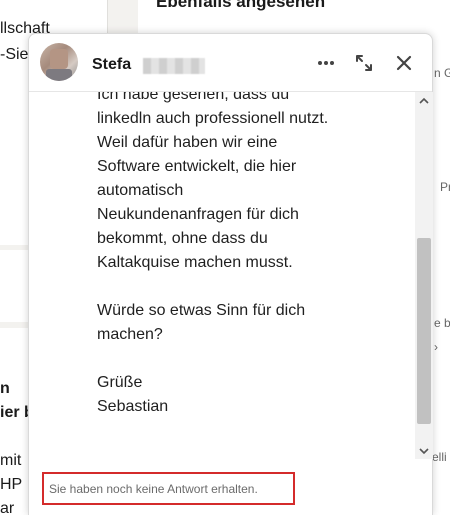 This screenshot has width=450, height=515. Describe the element at coordinates (445, 187) in the screenshot. I see `background-text: Pr` at that location.